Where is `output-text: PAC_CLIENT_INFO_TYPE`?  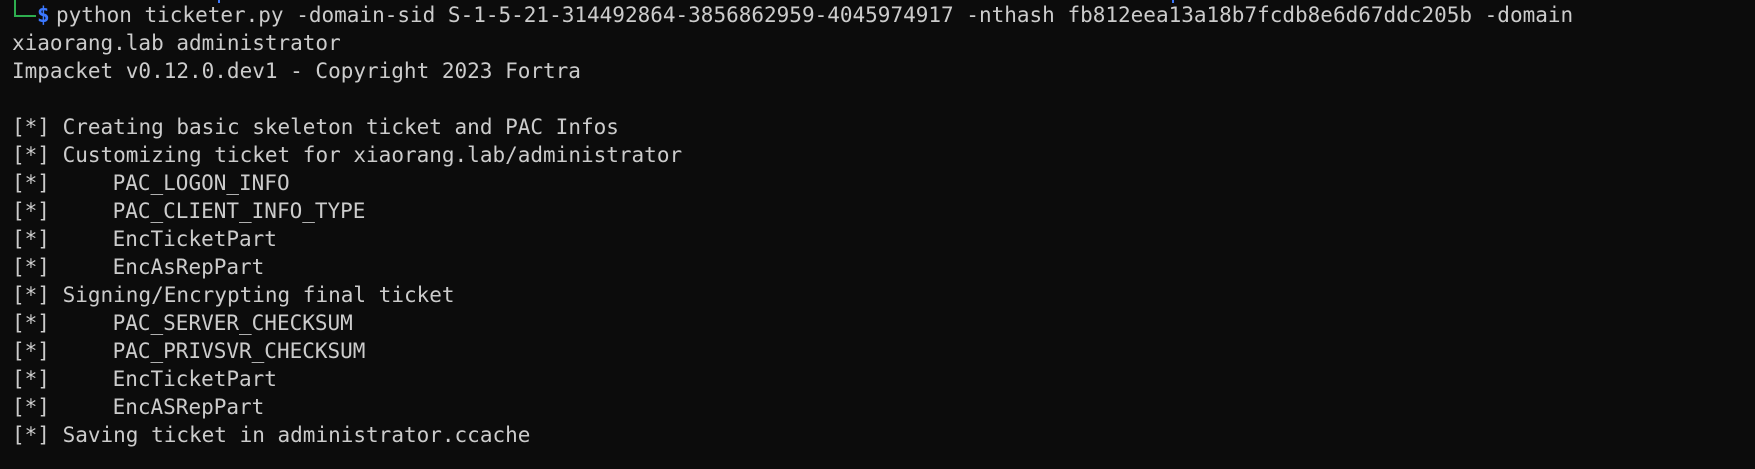
output-text: PAC_CLIENT_INFO_TYPE is located at coordinates (239, 211).